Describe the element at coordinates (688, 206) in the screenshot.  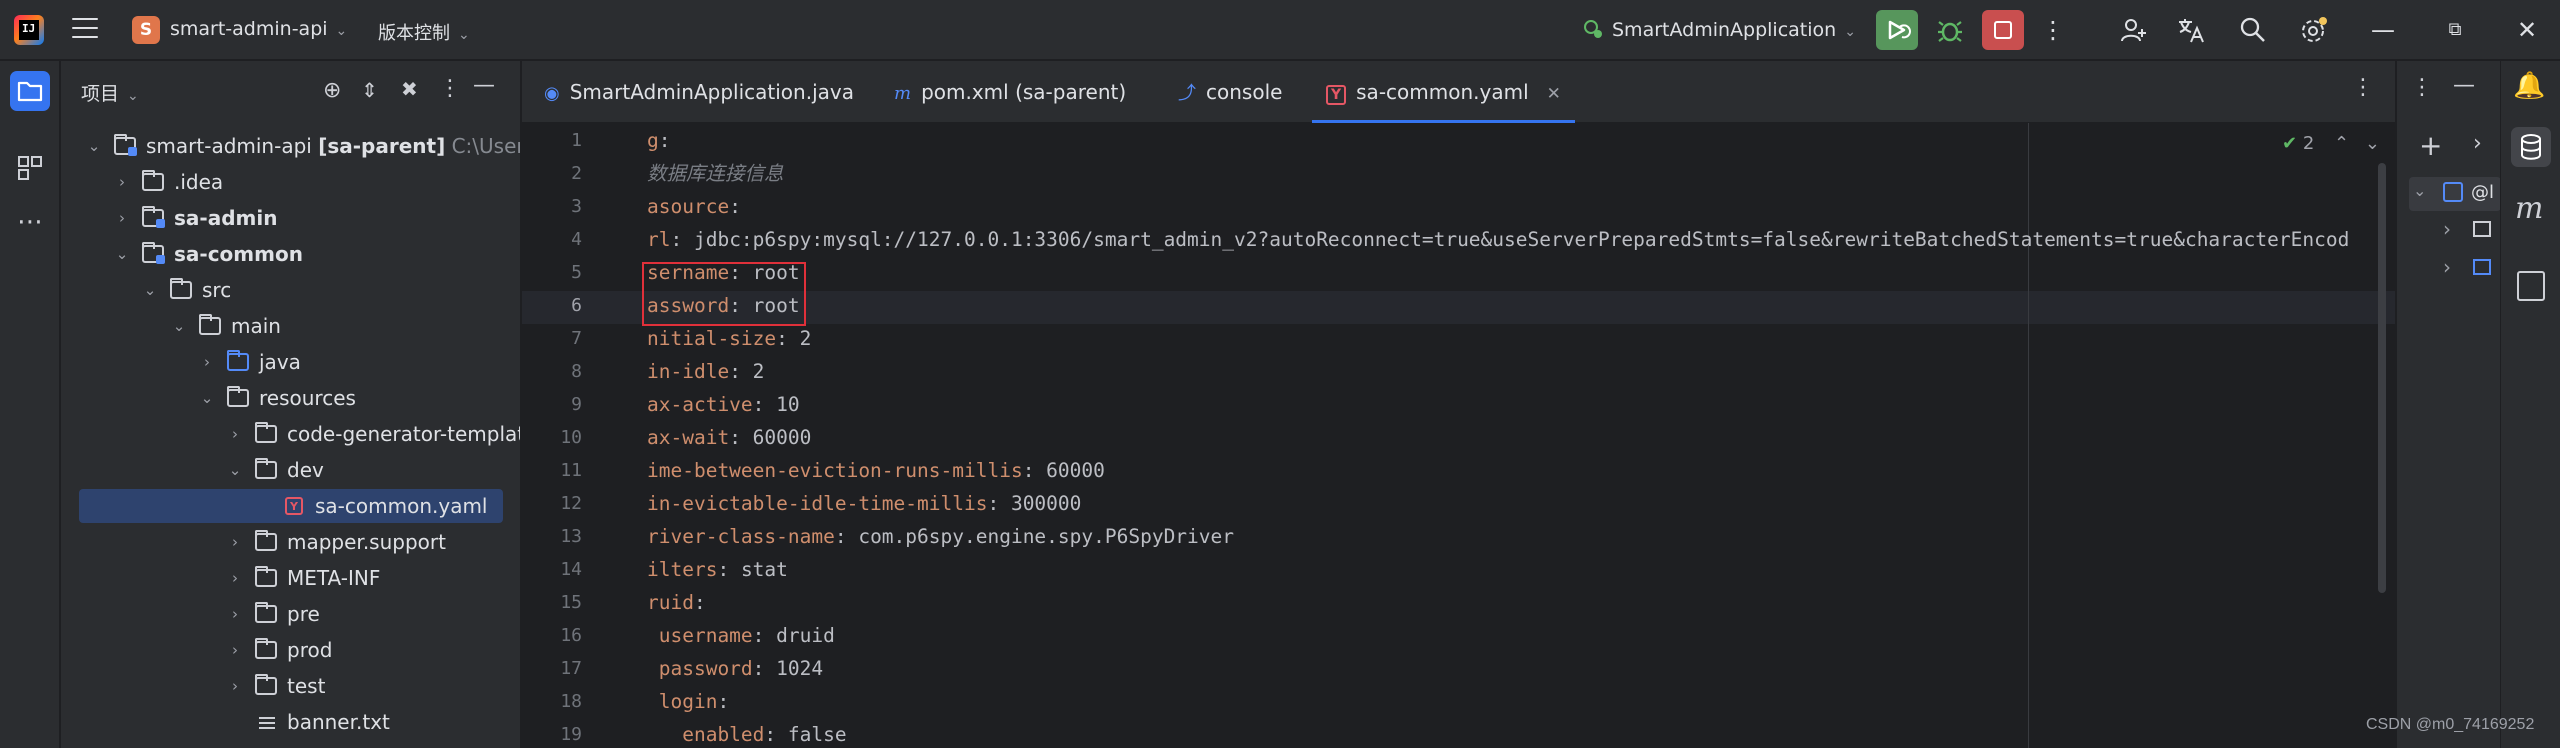
I see `yaml-key: asource` at that location.